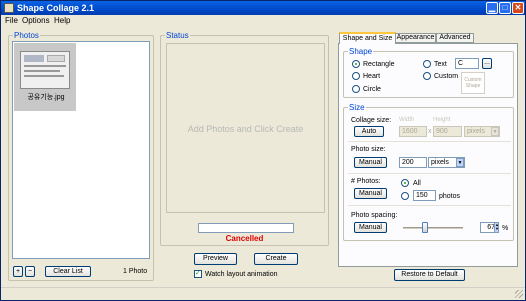 This screenshot has width=526, height=301. I want to click on shape-heart-label: Heart, so click(372, 76).